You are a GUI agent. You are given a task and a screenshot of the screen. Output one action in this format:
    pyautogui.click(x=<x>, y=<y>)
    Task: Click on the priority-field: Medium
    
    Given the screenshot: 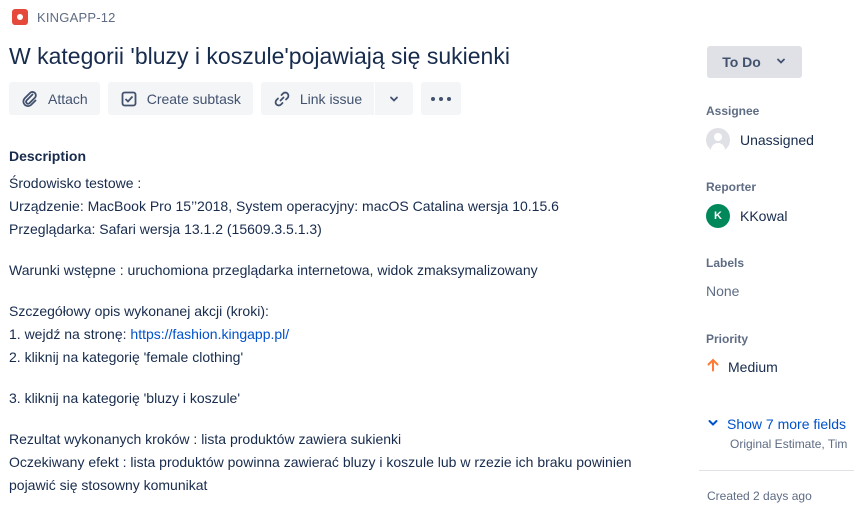 What is the action you would take?
    pyautogui.click(x=742, y=367)
    